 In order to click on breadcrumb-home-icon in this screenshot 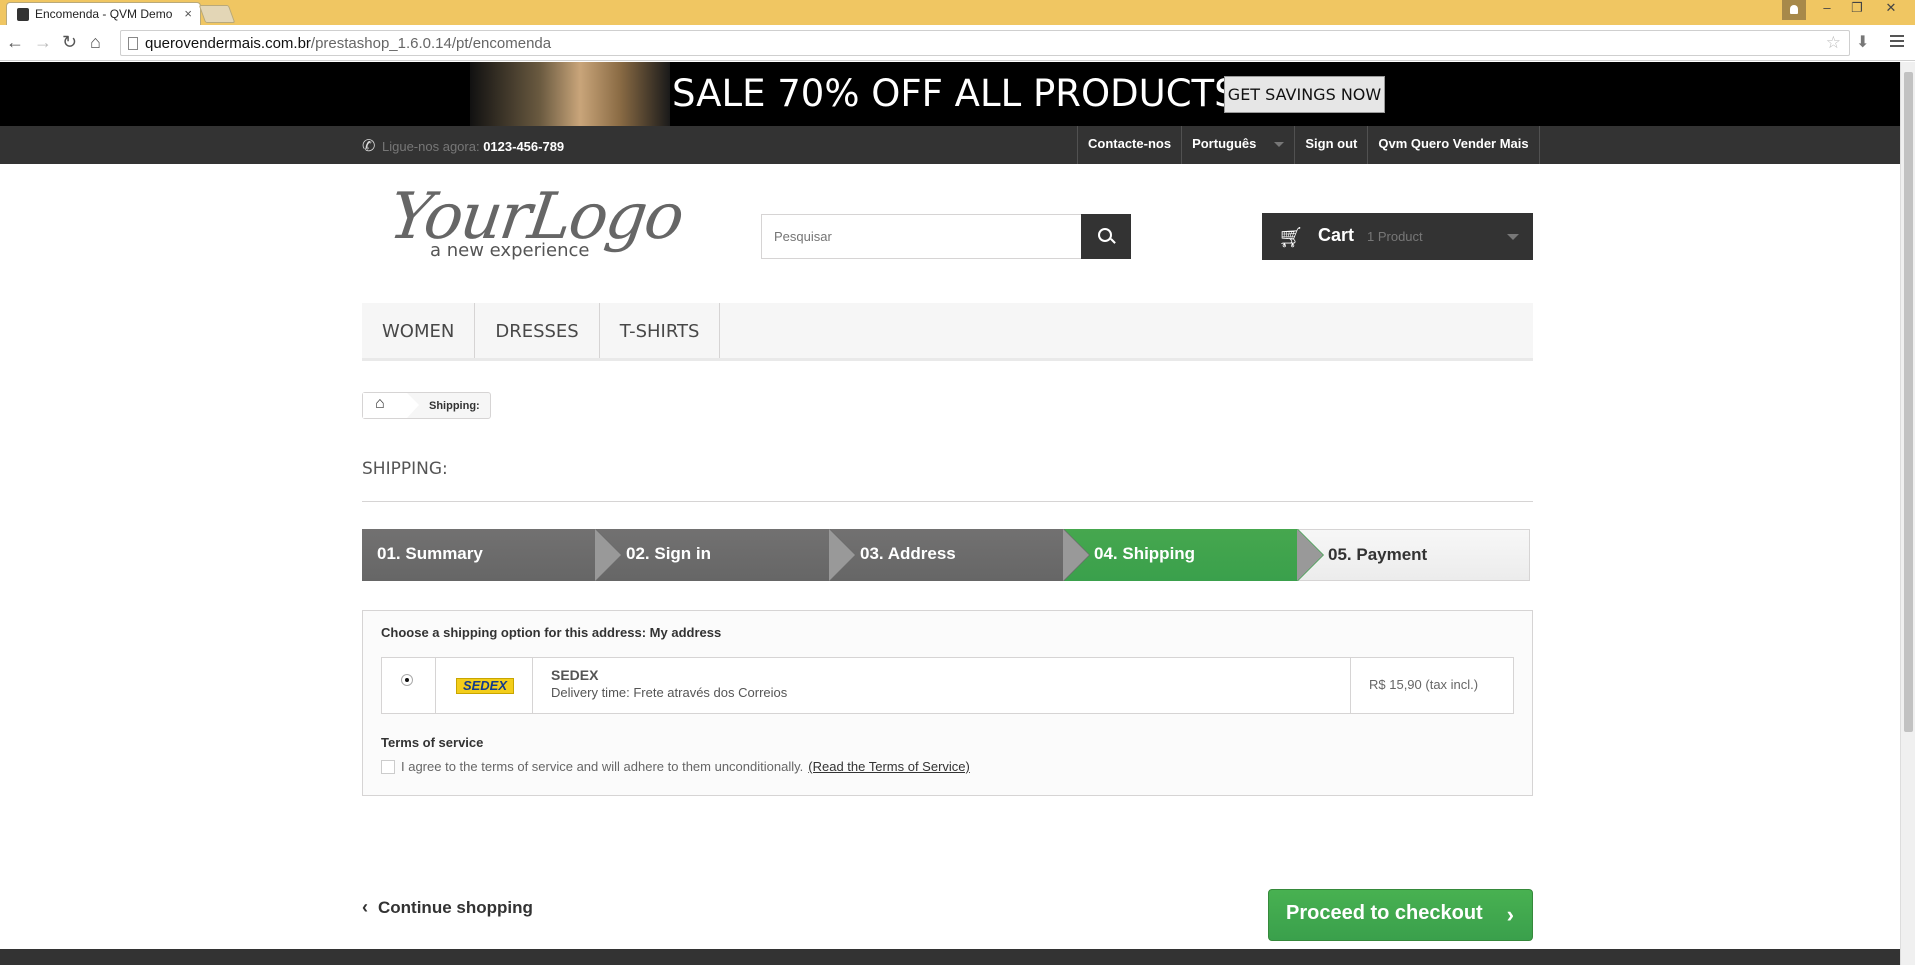, I will do `click(391, 405)`.